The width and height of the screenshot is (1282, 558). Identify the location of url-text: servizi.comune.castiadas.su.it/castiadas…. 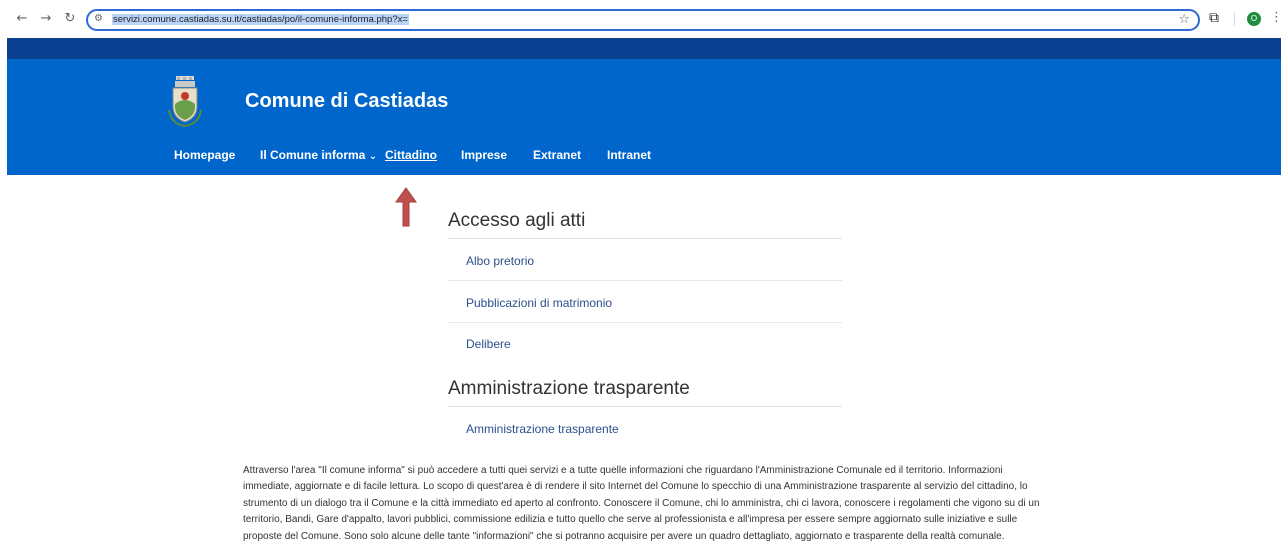
(260, 19).